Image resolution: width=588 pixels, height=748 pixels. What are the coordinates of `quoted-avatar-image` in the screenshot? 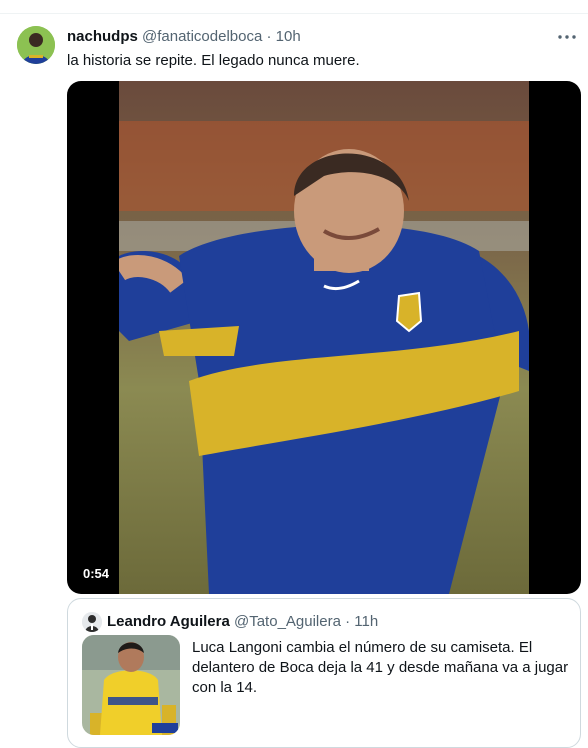 It's located at (92, 622).